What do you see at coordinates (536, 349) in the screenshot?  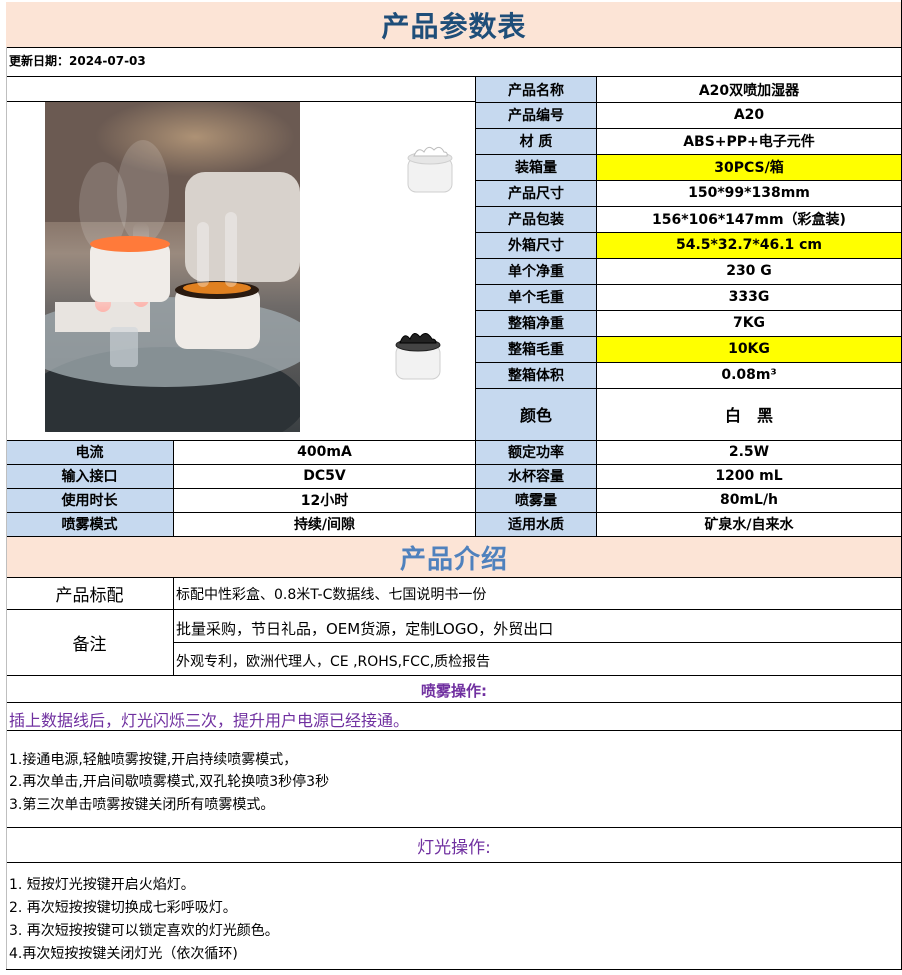 I see `spec-label: 整箱毛重` at bounding box center [536, 349].